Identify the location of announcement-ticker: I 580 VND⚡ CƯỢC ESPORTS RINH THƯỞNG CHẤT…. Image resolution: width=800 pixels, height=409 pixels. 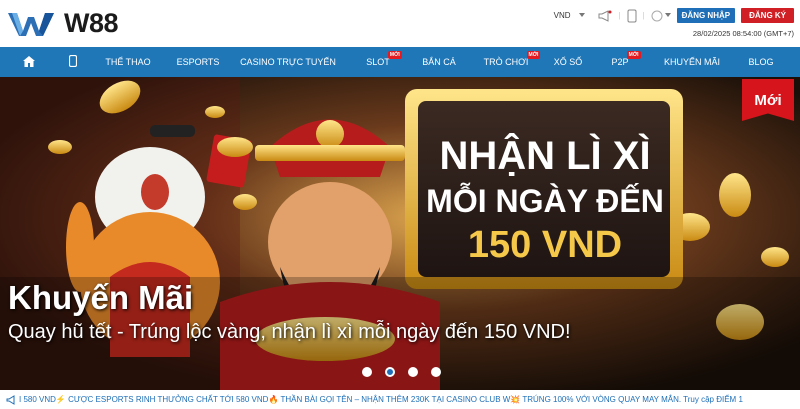
(400, 399).